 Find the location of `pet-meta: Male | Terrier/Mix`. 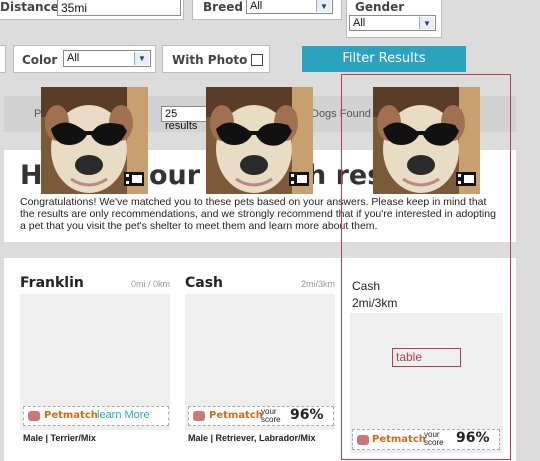

pet-meta: Male | Terrier/Mix is located at coordinates (59, 438).